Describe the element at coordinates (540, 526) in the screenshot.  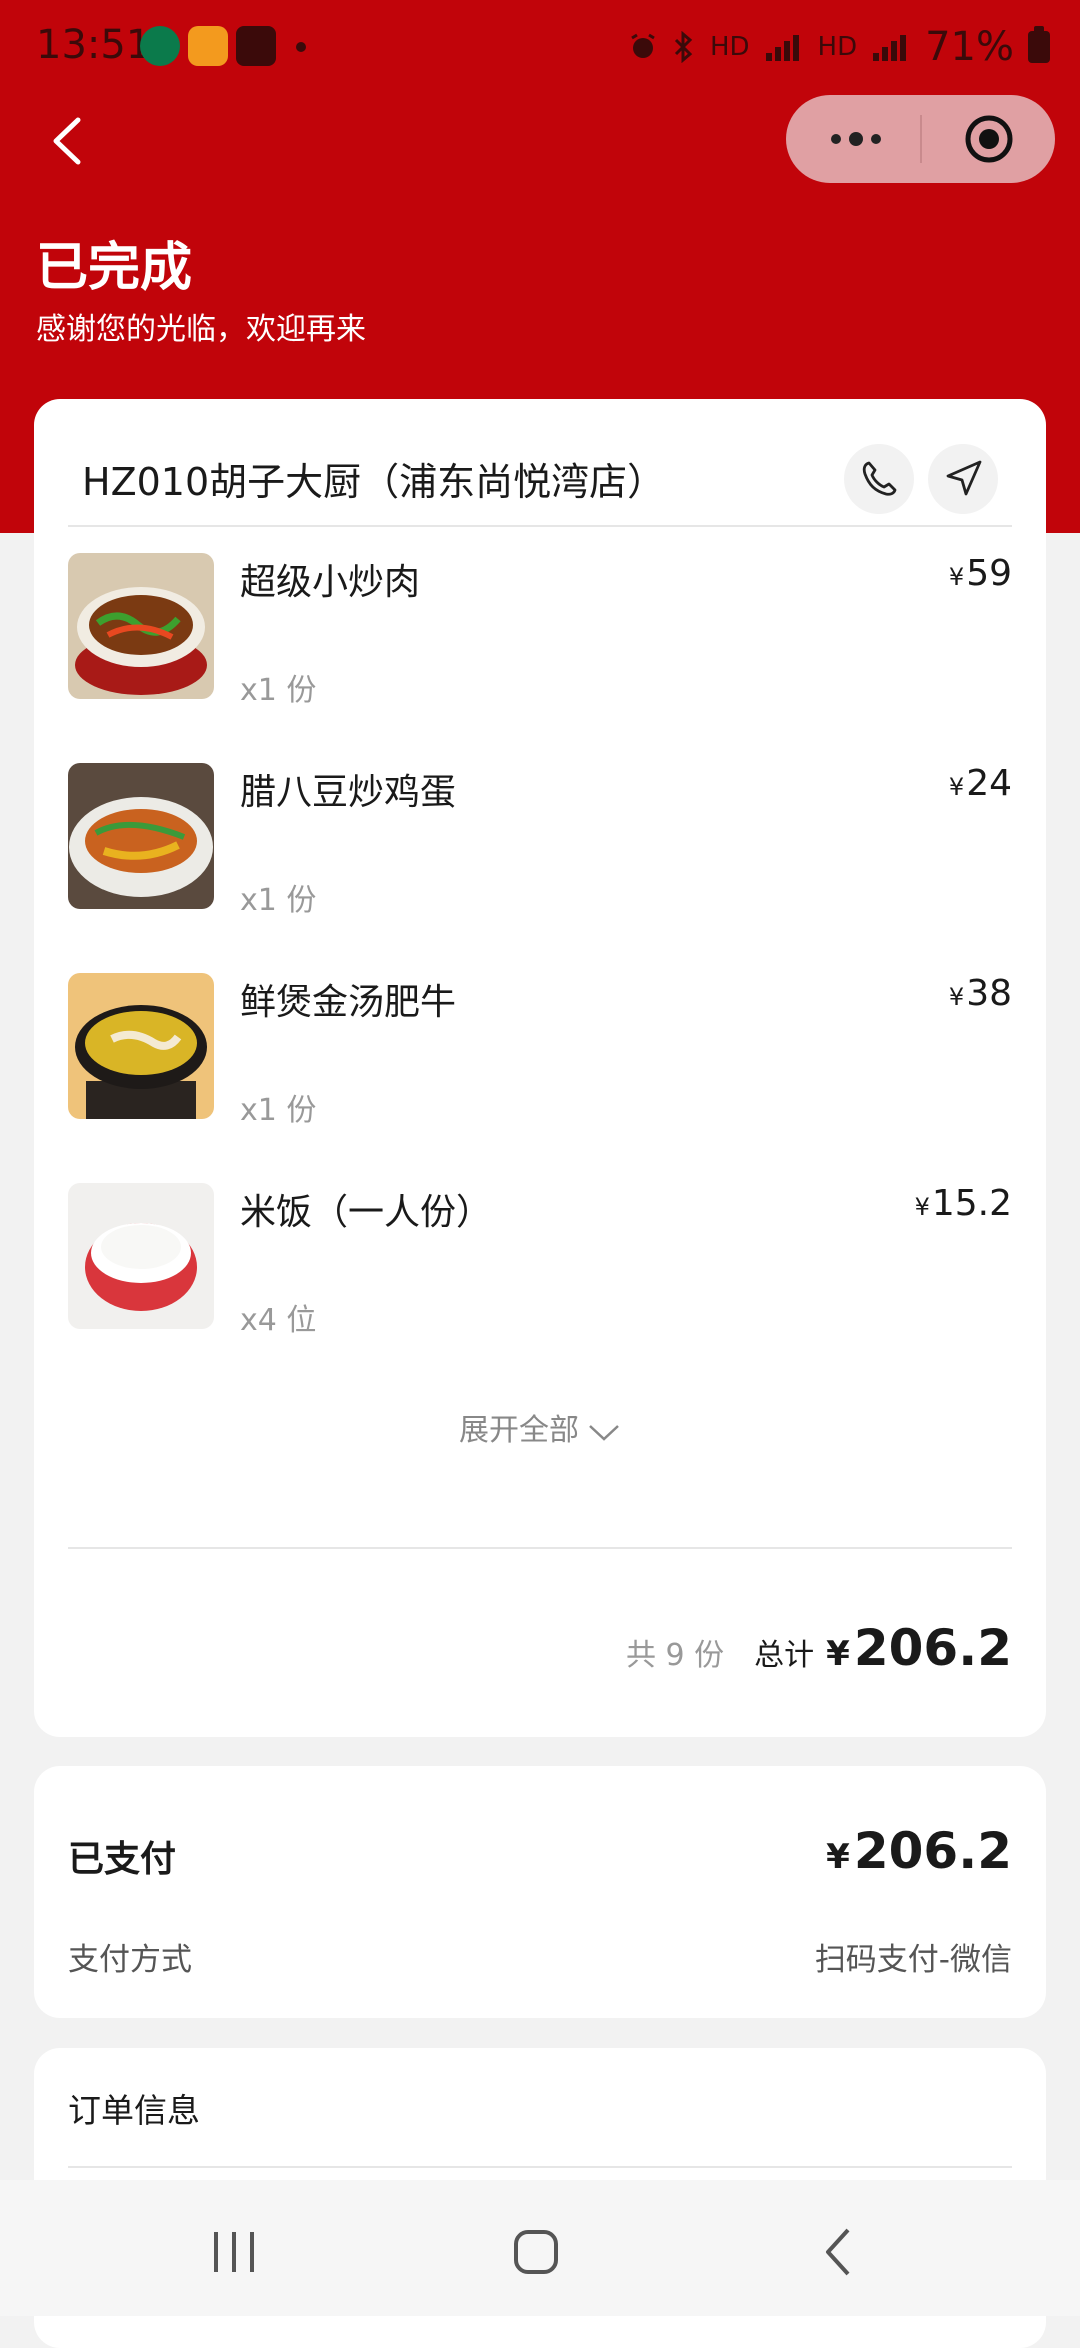
I see `store-divider` at that location.